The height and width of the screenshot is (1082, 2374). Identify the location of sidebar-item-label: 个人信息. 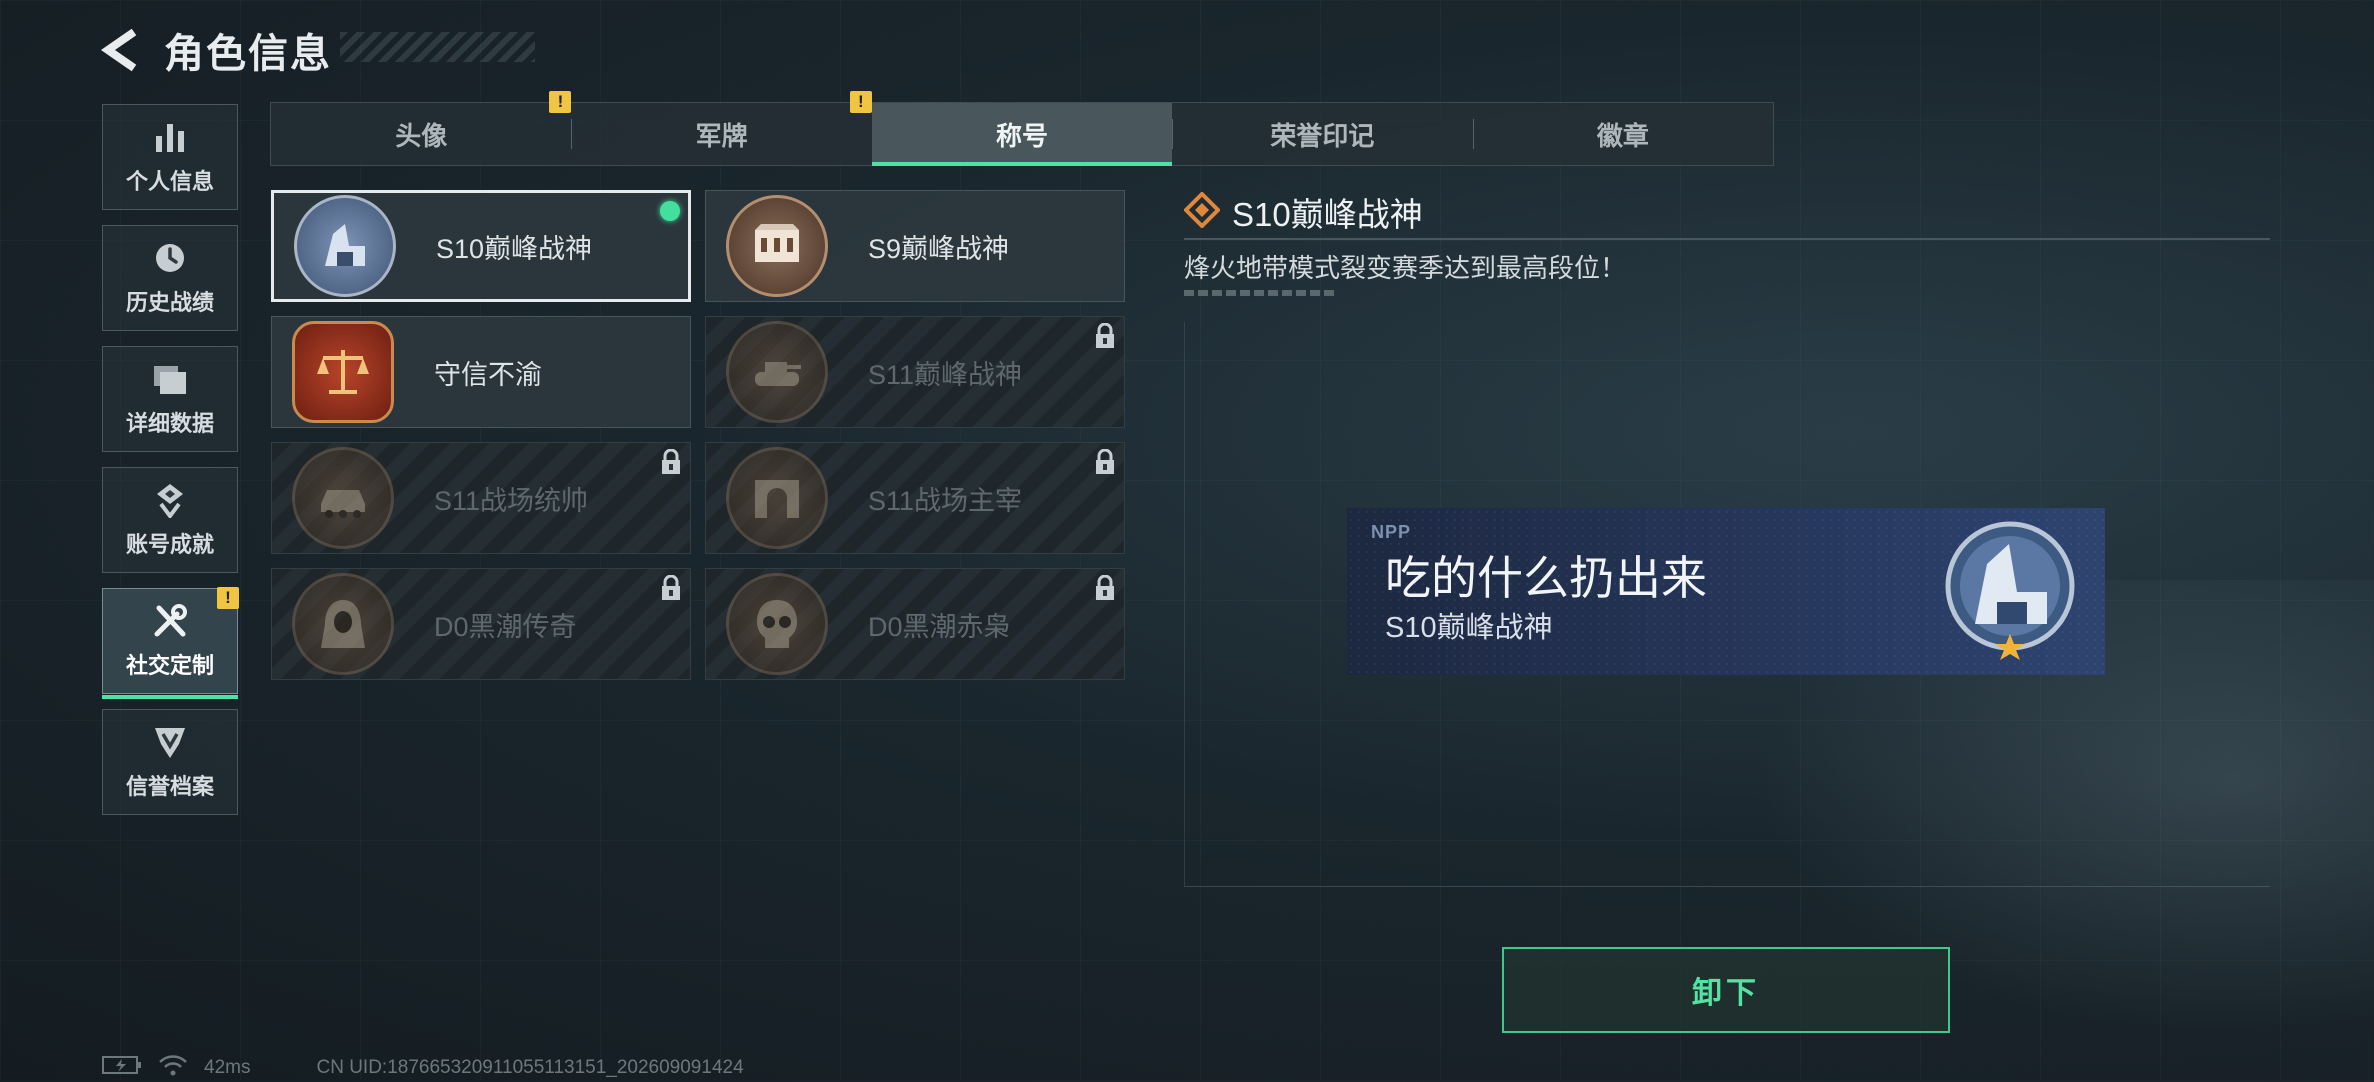
(169, 181).